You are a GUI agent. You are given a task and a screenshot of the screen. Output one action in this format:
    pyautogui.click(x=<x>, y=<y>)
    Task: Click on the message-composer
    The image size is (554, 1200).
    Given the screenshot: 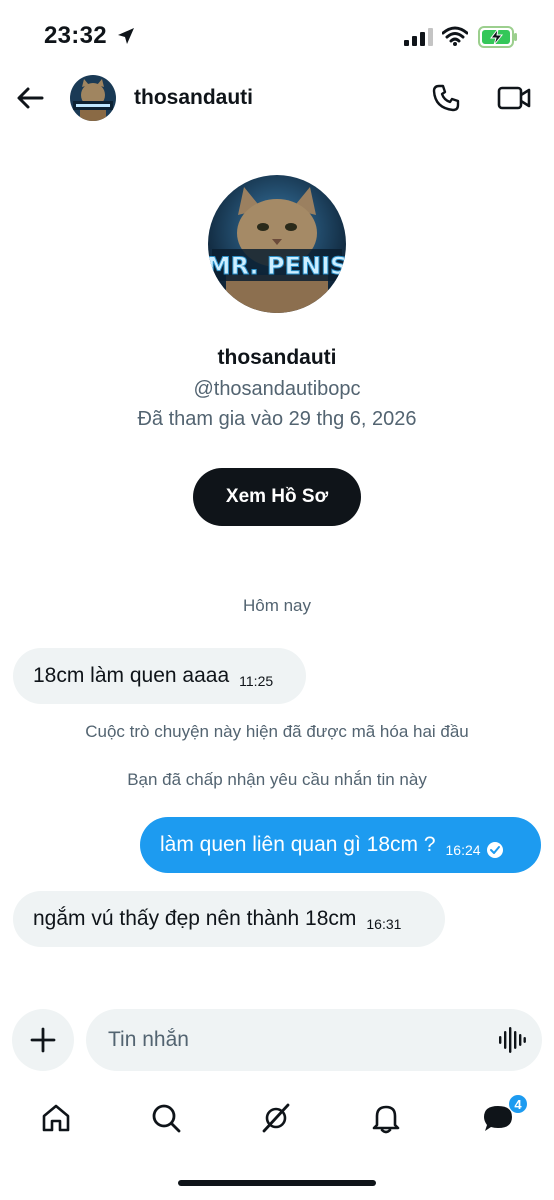 What is the action you would take?
    pyautogui.click(x=314, y=1040)
    